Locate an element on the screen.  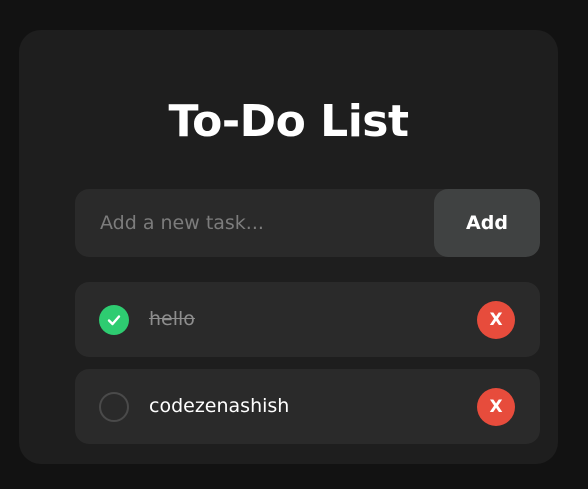
new-task-form: Add is located at coordinates (307, 223).